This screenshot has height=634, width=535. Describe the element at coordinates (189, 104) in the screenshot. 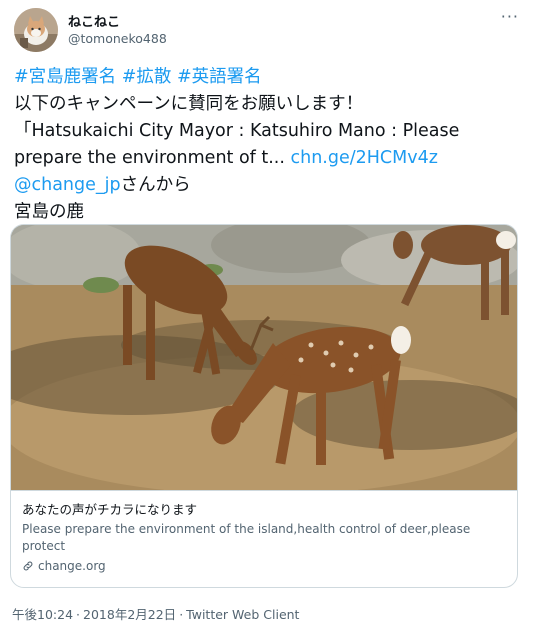

I see `tweet-line: 以下のキャンペーンに賛同をお願いします！` at that location.